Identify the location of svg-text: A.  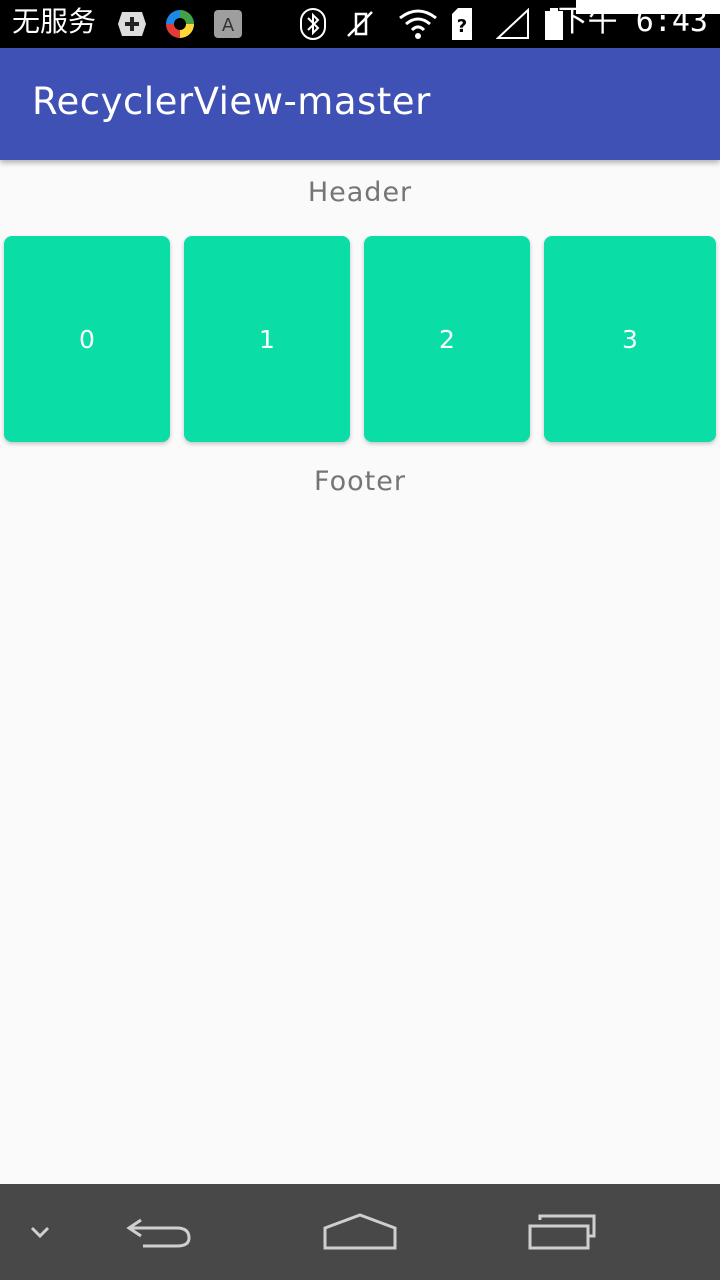
(228, 25).